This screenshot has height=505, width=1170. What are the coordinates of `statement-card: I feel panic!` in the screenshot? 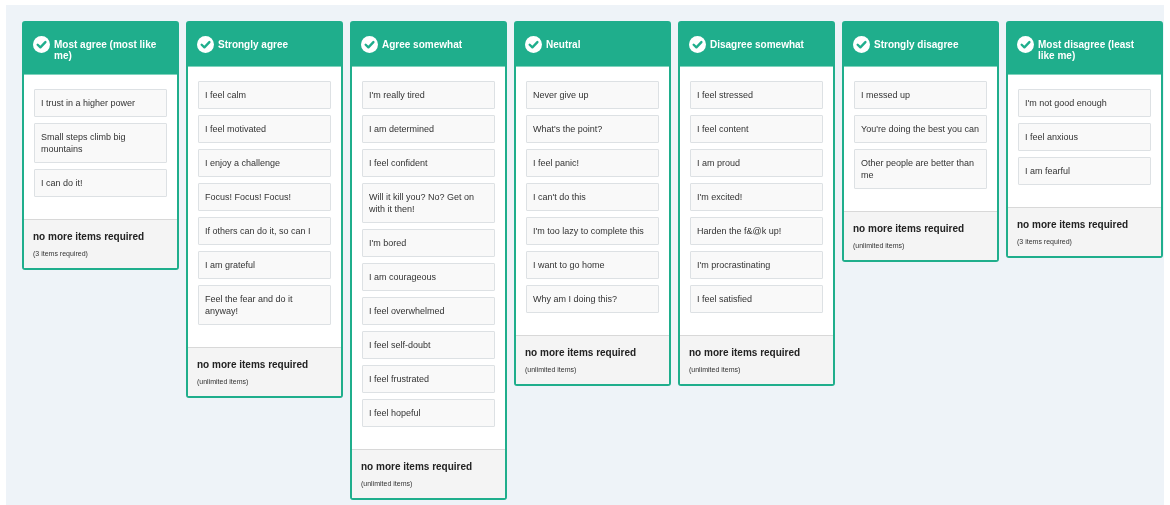 It's located at (592, 163).